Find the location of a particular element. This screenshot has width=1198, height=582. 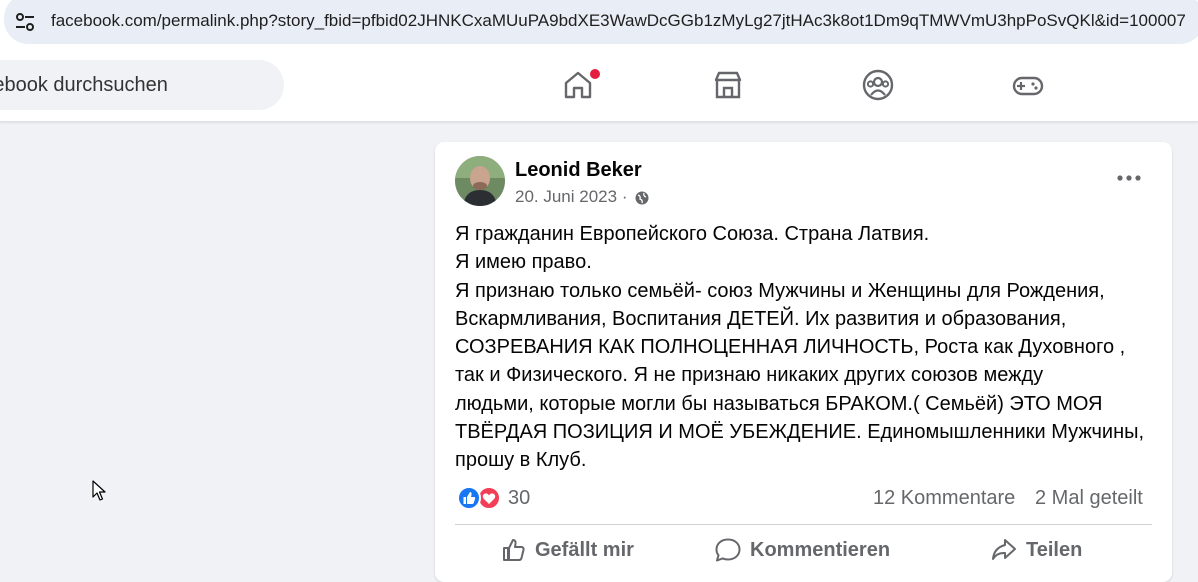

facebook-top-nav: Facebook durchsuchen is located at coordinates (599, 86).